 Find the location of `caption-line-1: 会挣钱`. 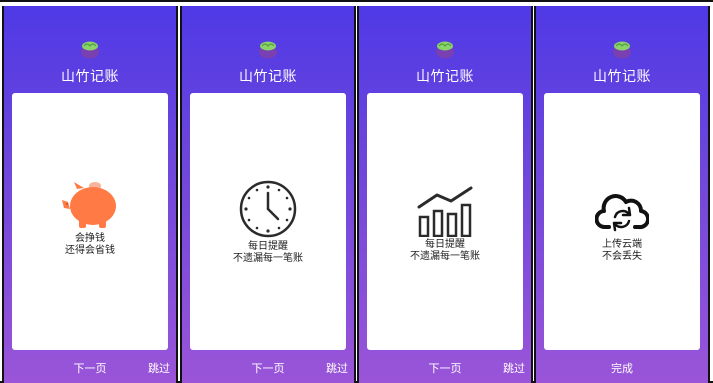

caption-line-1: 会挣钱 is located at coordinates (90, 238).